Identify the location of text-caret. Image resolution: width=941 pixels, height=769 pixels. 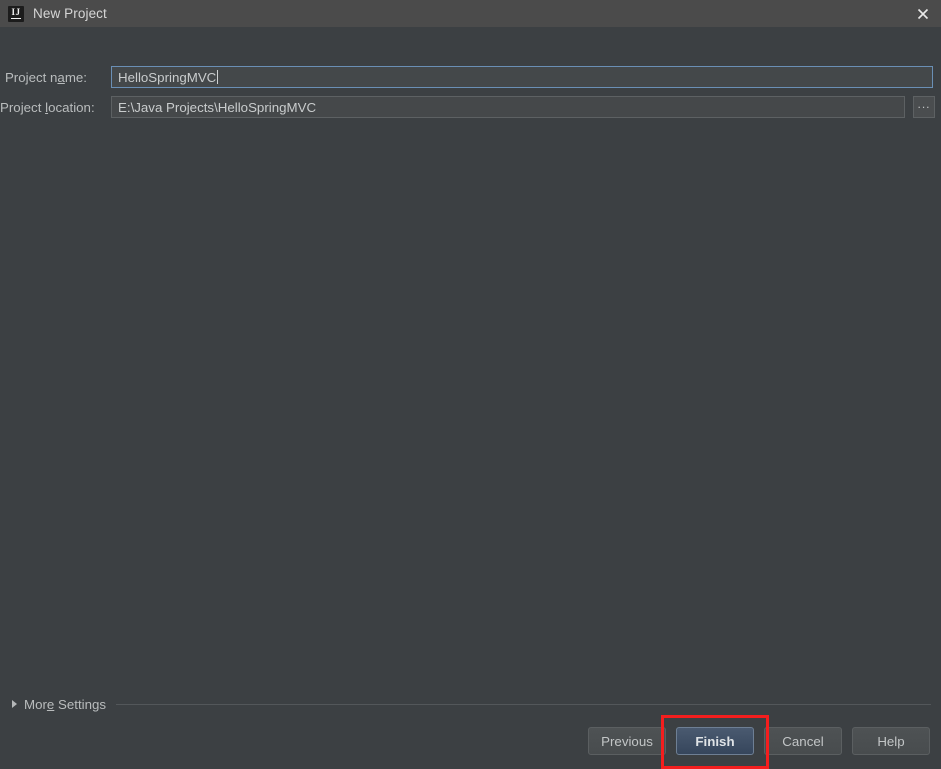
(218, 77).